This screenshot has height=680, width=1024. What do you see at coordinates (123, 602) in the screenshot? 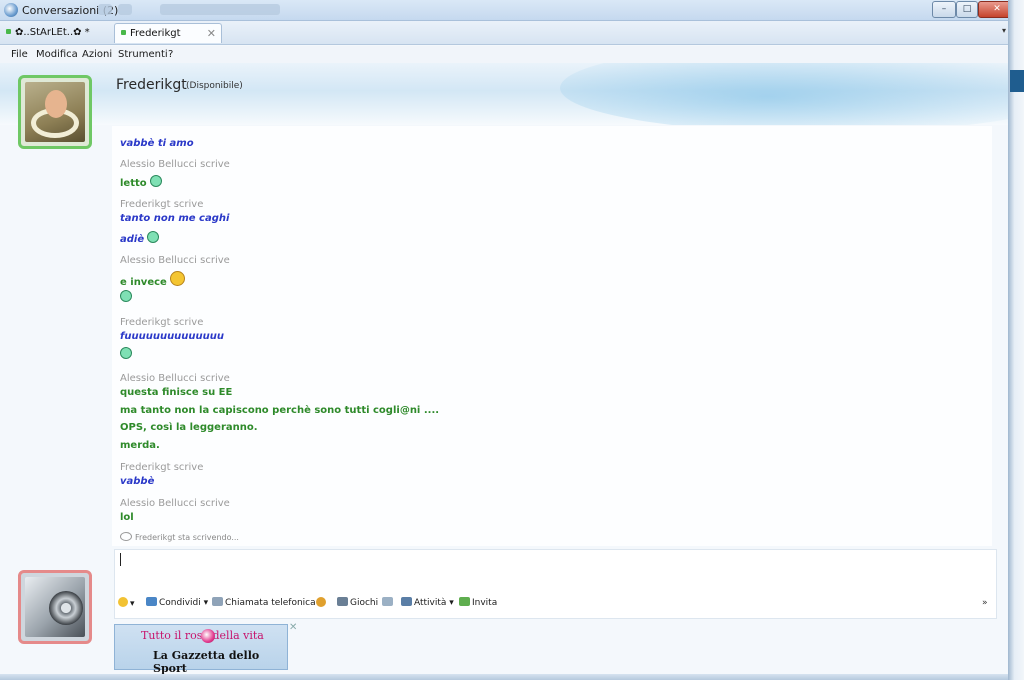
I see `smiley-icon` at bounding box center [123, 602].